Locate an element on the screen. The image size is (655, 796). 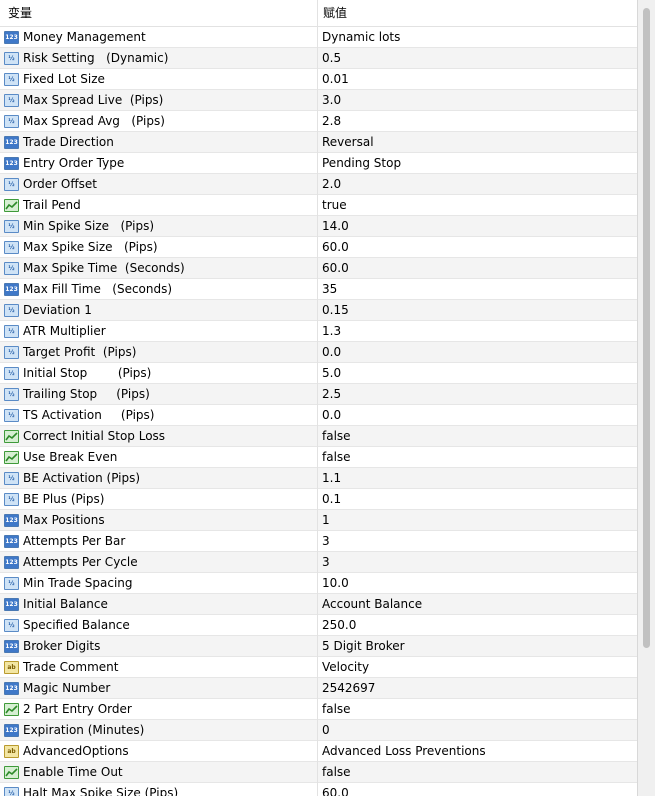
input-name: AdvancedOptions is located at coordinates (76, 751).